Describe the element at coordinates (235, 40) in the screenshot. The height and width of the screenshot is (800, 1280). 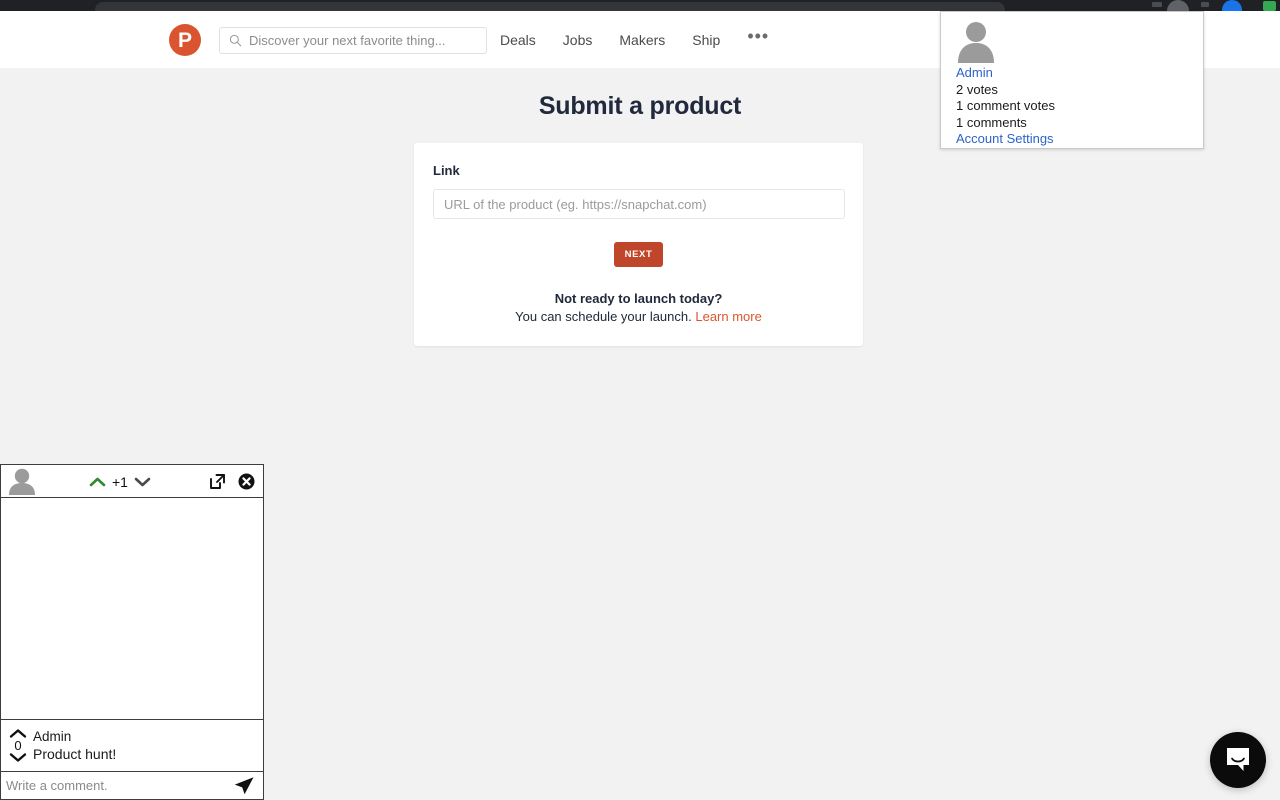
I see `search-icon` at that location.